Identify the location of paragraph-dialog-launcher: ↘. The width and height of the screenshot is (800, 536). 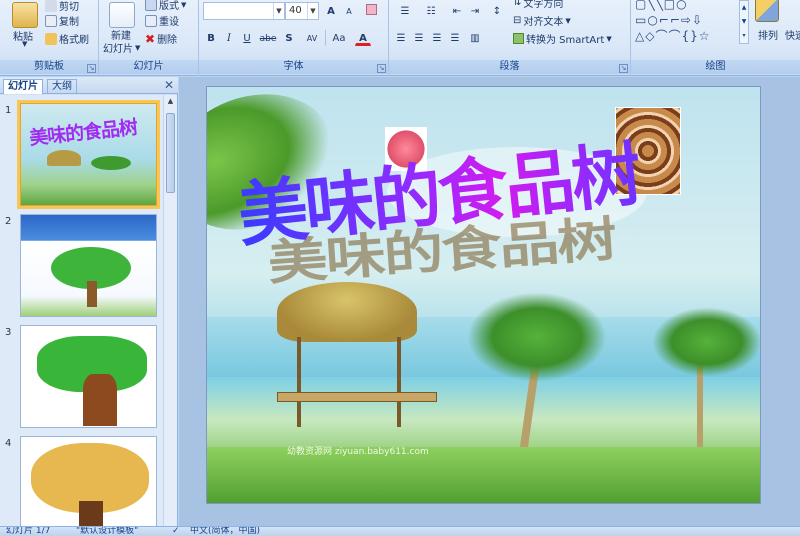
(623, 68).